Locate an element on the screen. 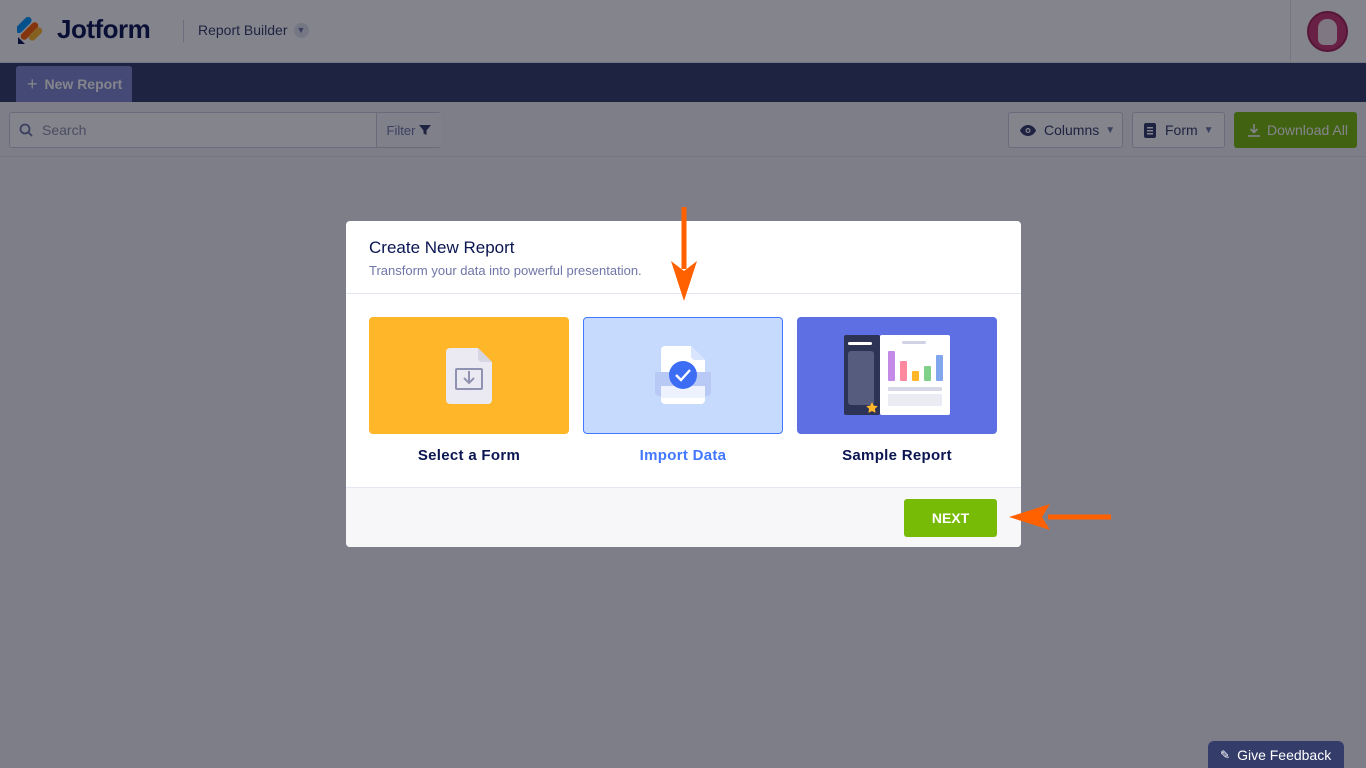  option-select-form: Select a Form is located at coordinates (469, 390).